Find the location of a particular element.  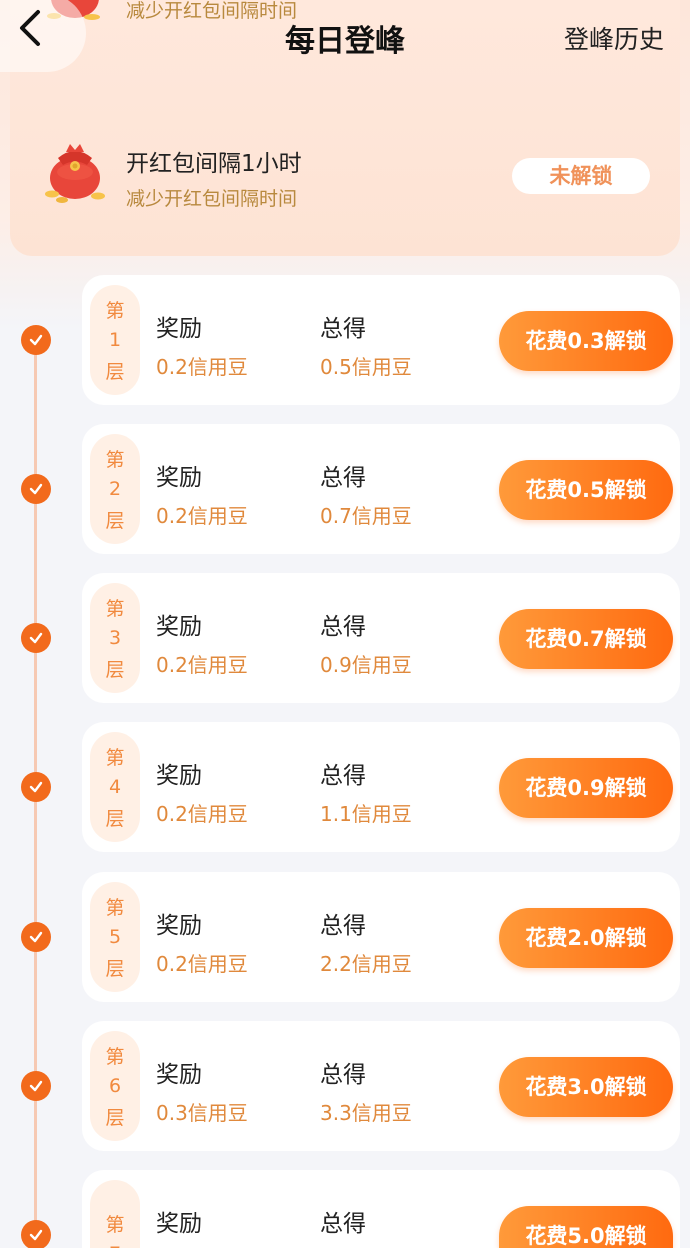

total-value: 0.7信用豆 is located at coordinates (366, 516).